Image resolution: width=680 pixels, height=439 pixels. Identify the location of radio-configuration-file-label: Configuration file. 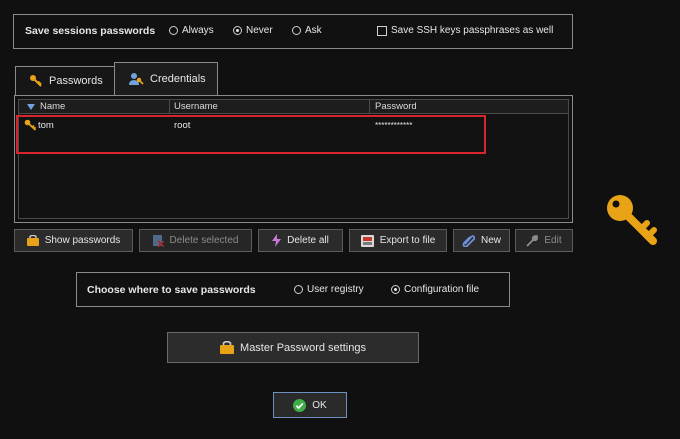
(442, 289).